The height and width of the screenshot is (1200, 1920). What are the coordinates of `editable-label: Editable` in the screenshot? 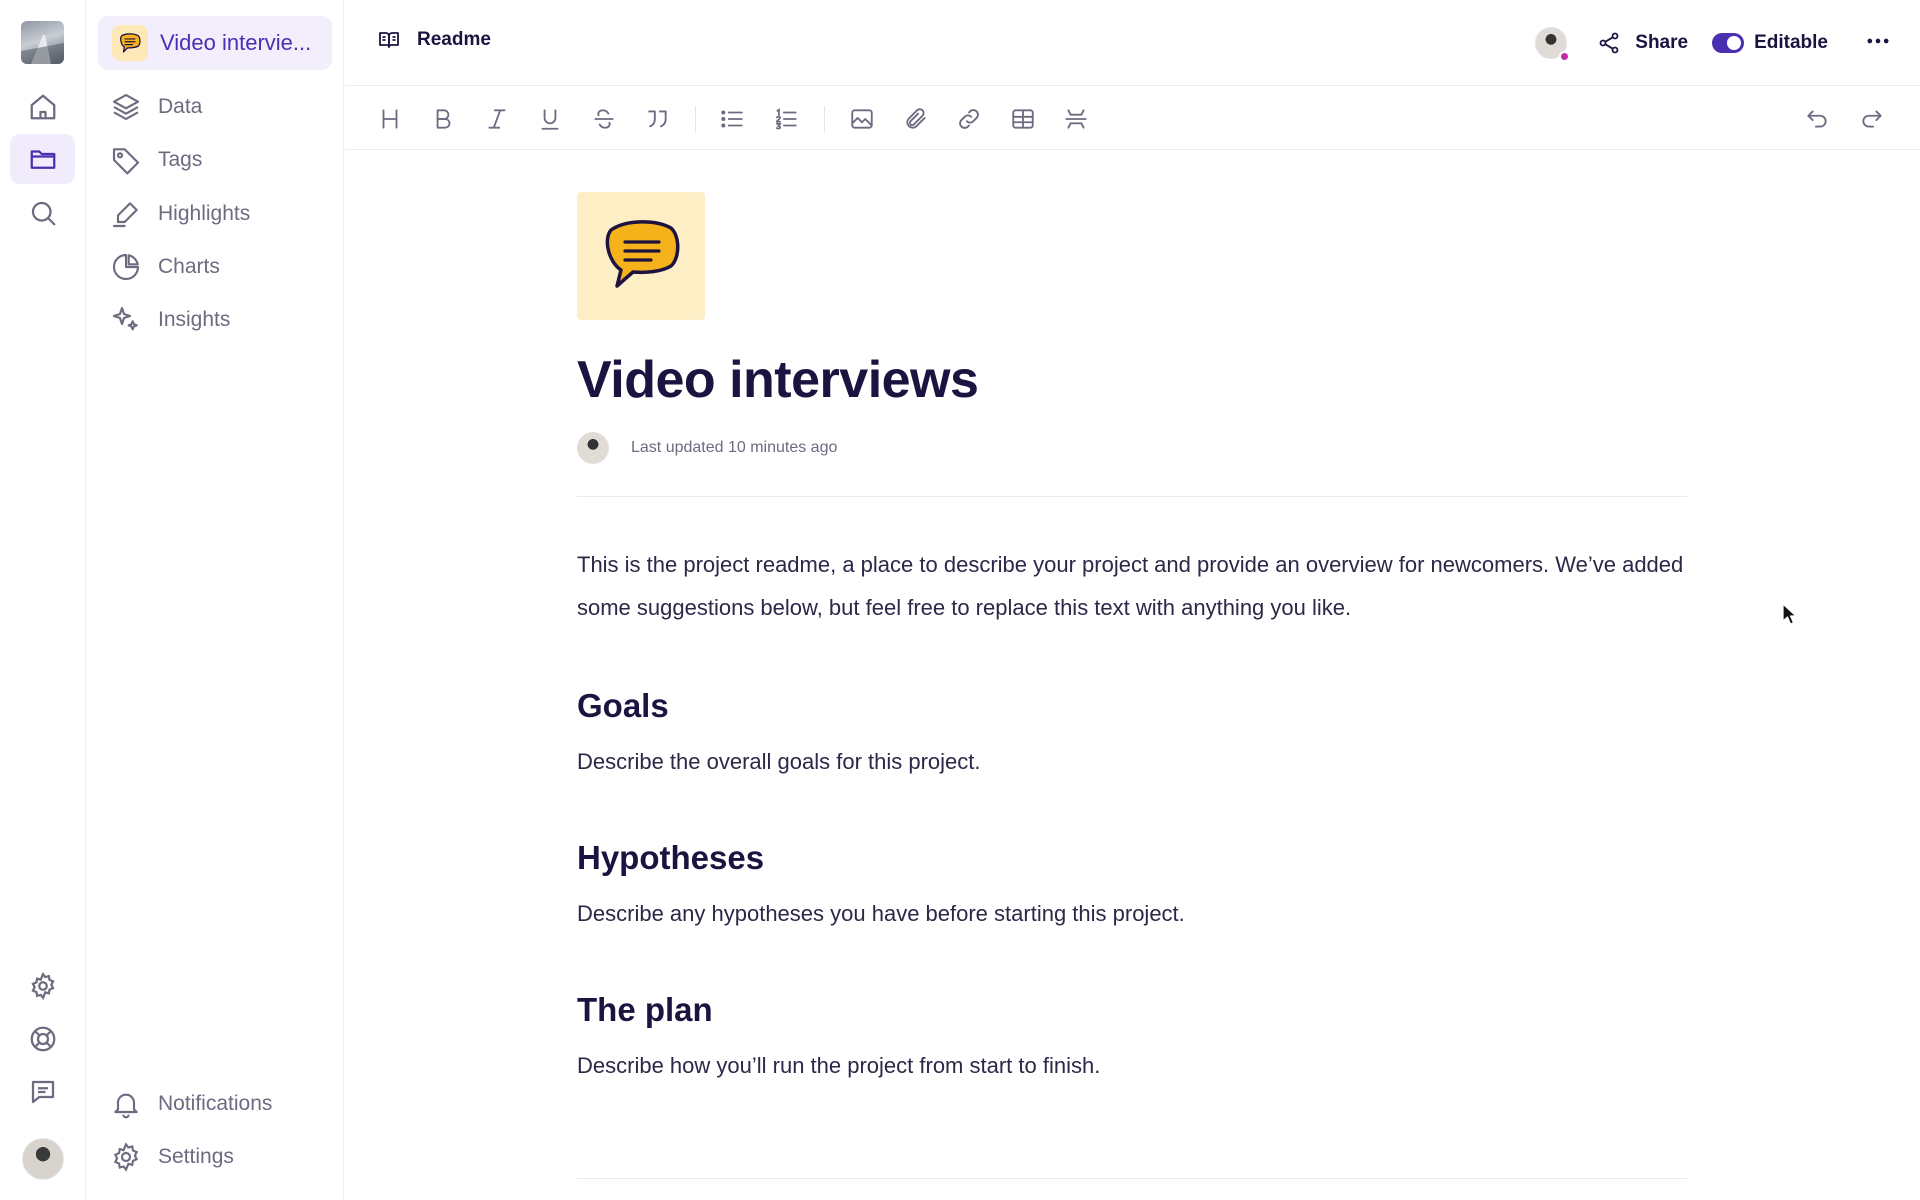 It's located at (1791, 42).